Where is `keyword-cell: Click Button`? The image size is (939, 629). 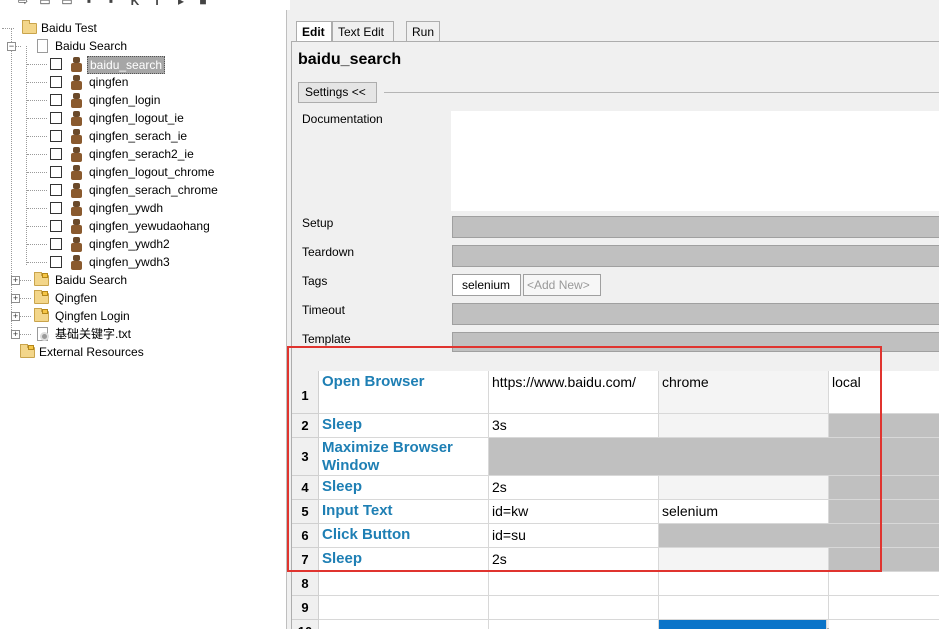
keyword-cell: Click Button is located at coordinates (404, 536).